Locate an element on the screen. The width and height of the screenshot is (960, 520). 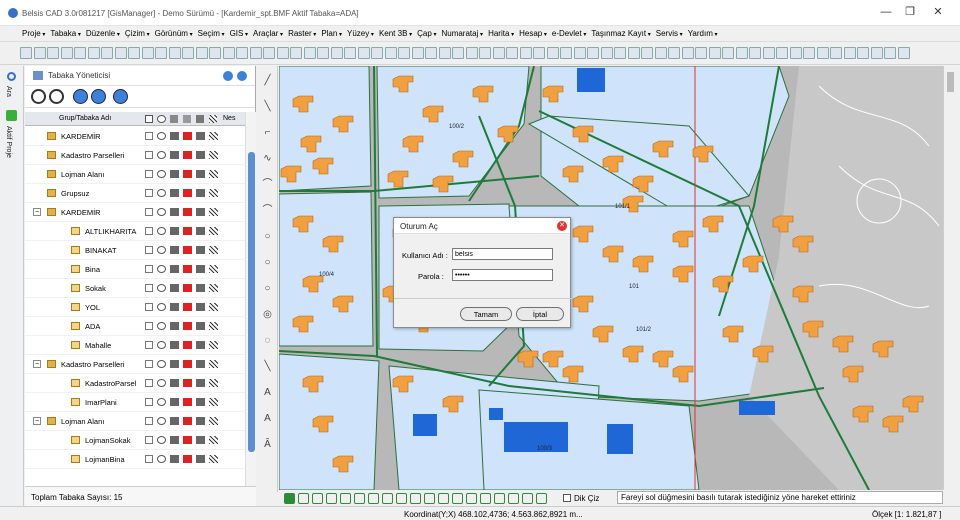
view-layer-icon is located at coordinates (120, 96).